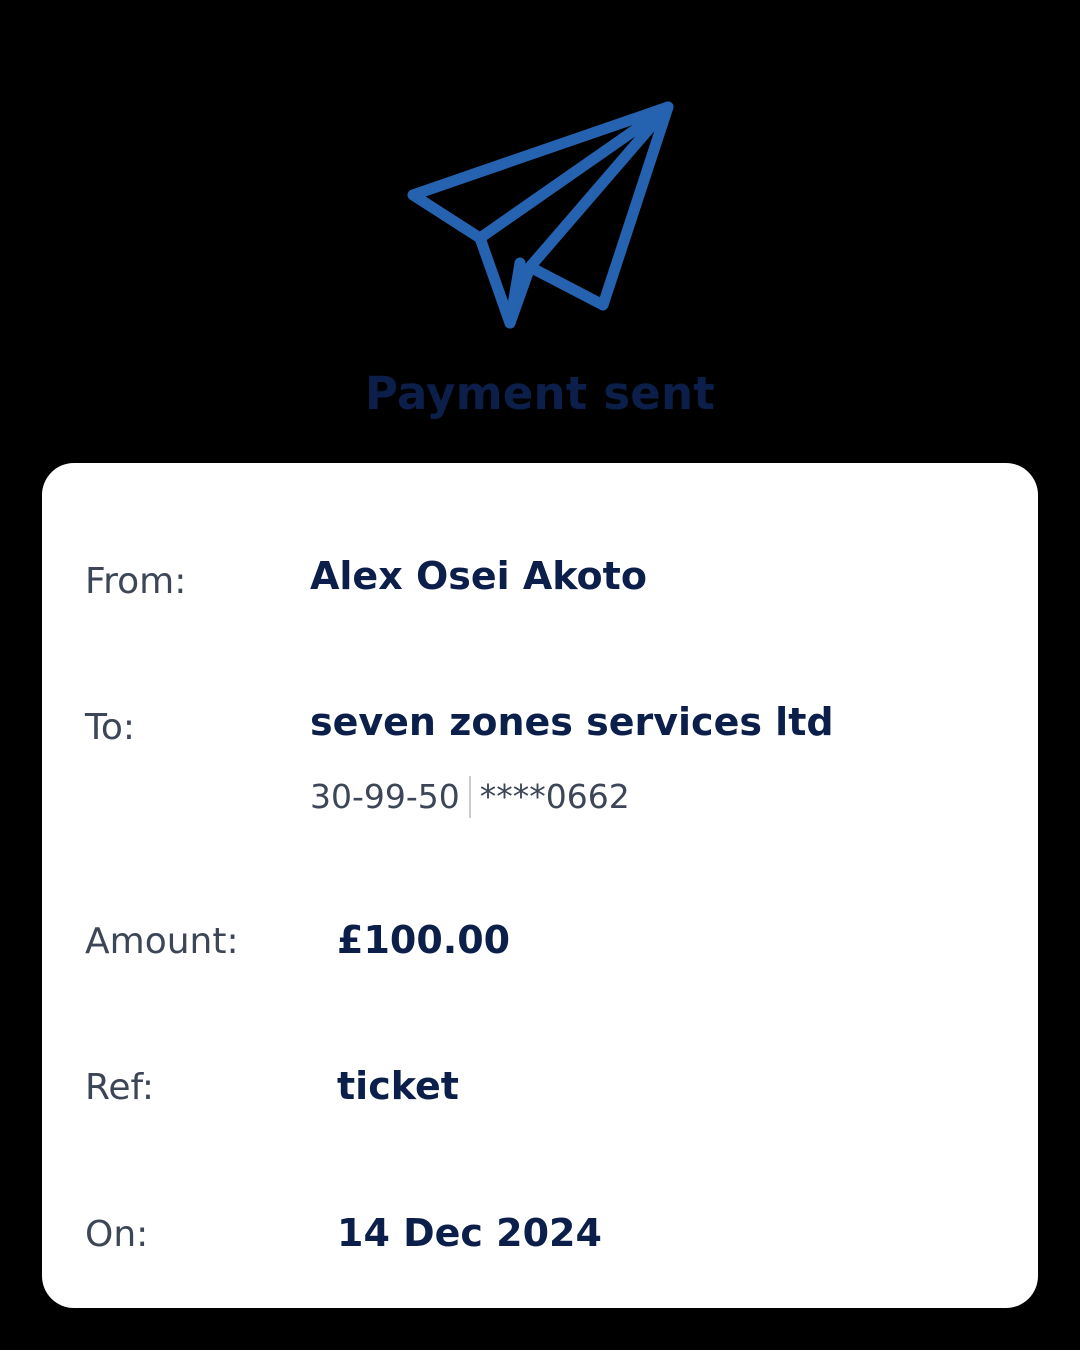  Describe the element at coordinates (385, 796) in the screenshot. I see `sort-code: 30-99-50` at that location.